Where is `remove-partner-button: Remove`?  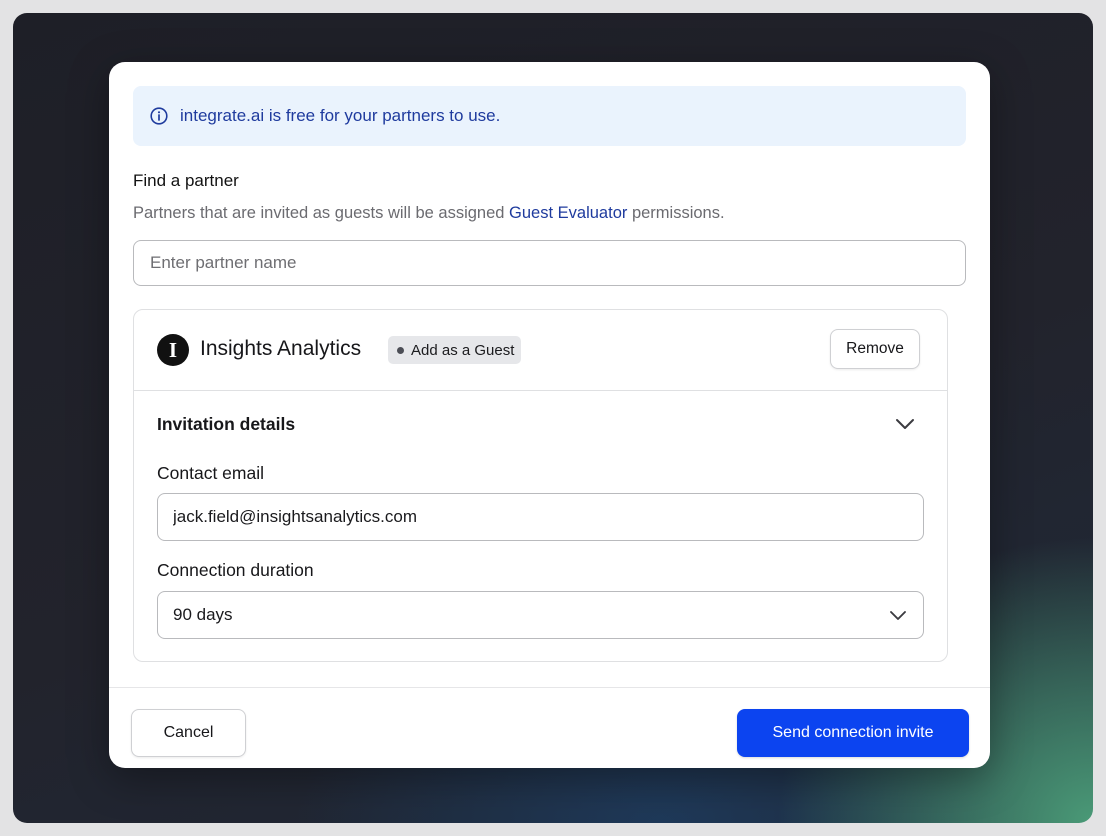 remove-partner-button: Remove is located at coordinates (875, 349).